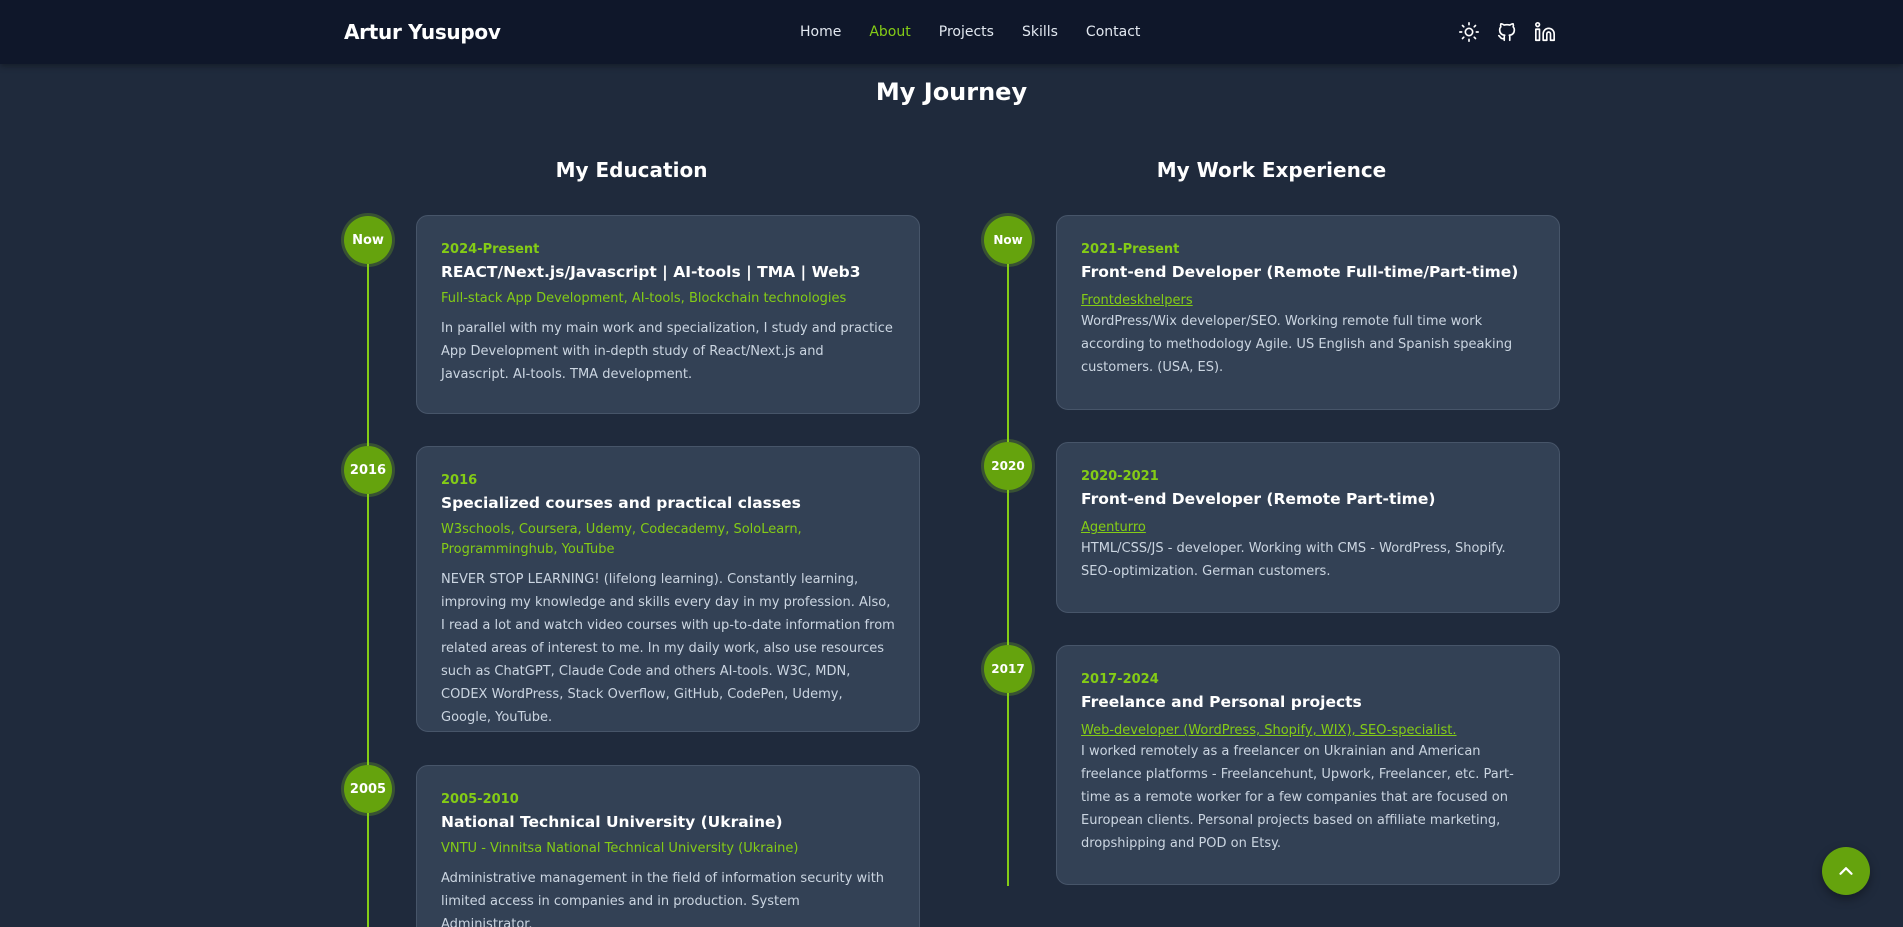 This screenshot has height=927, width=1903. I want to click on work-title: My Work Experience, so click(1271, 170).